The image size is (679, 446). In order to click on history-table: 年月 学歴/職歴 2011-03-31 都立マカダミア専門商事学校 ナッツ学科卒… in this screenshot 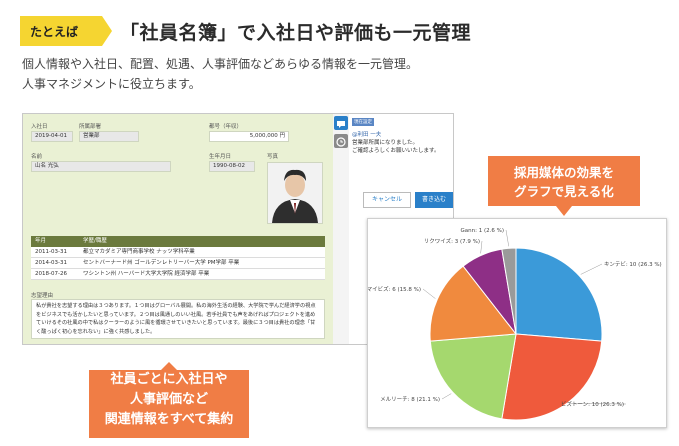, I will do `click(178, 258)`.